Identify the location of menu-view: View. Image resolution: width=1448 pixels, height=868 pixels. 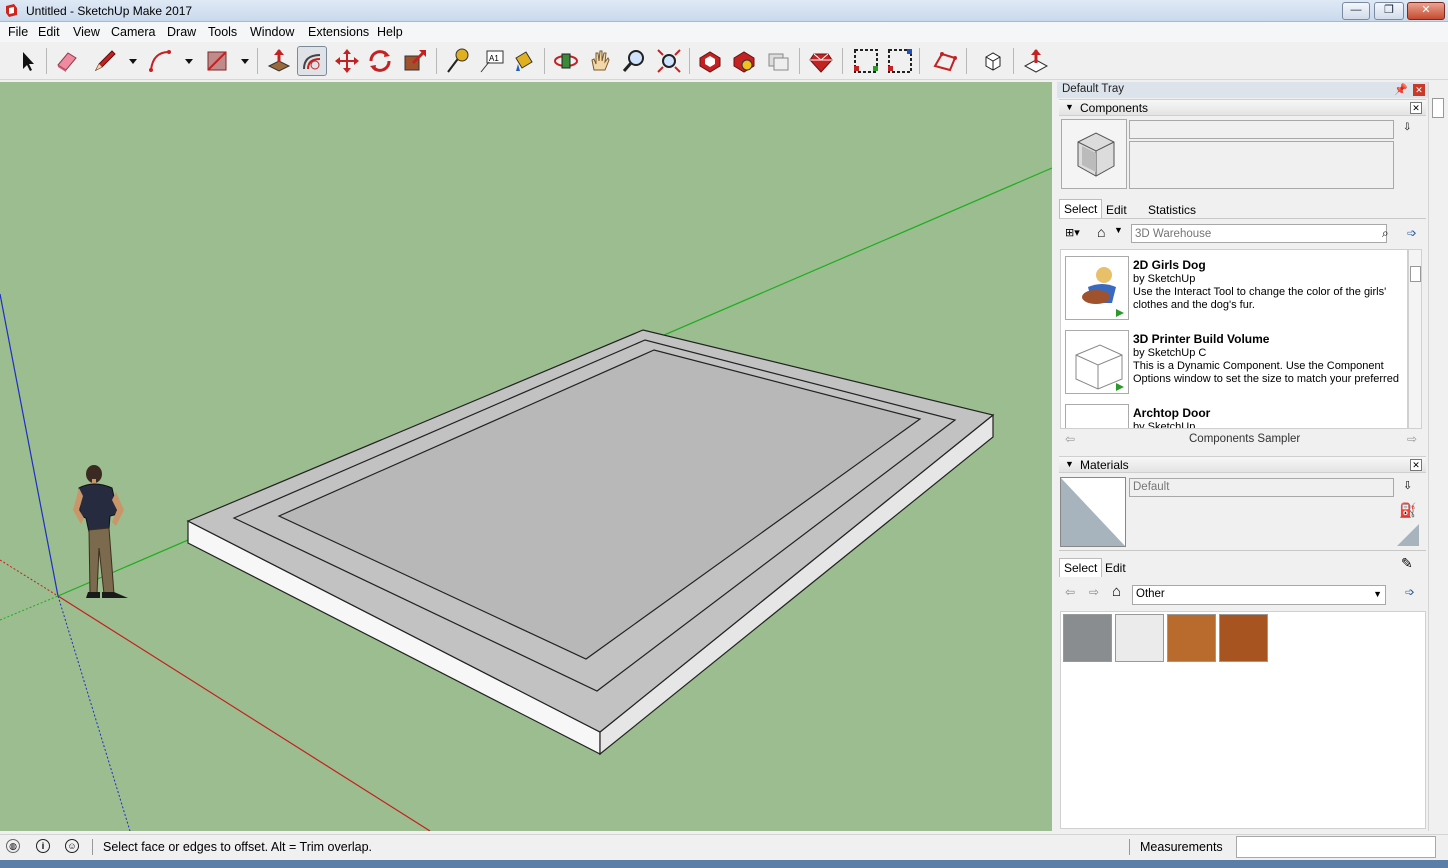
(86, 32).